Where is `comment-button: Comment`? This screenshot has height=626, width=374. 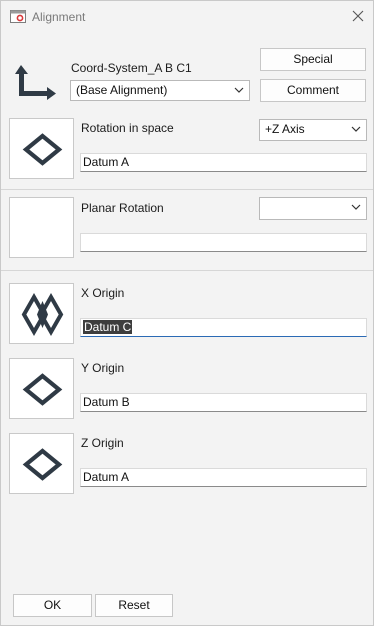
comment-button: Comment is located at coordinates (313, 90).